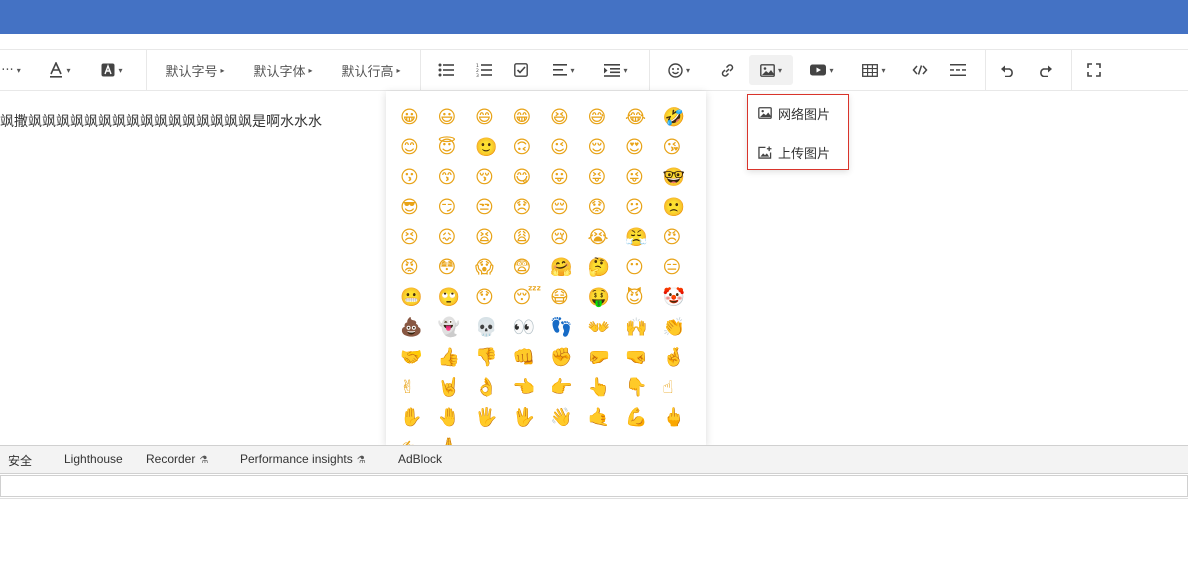 The height and width of the screenshot is (588, 1188). I want to click on emoji-item: 😡, so click(419, 268).